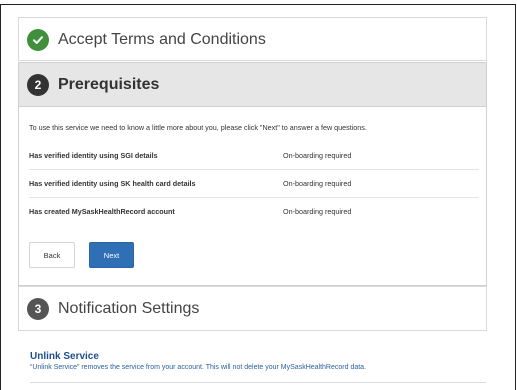 This screenshot has height=390, width=517. I want to click on unlink-service-link: Unlink Service, so click(258, 356).